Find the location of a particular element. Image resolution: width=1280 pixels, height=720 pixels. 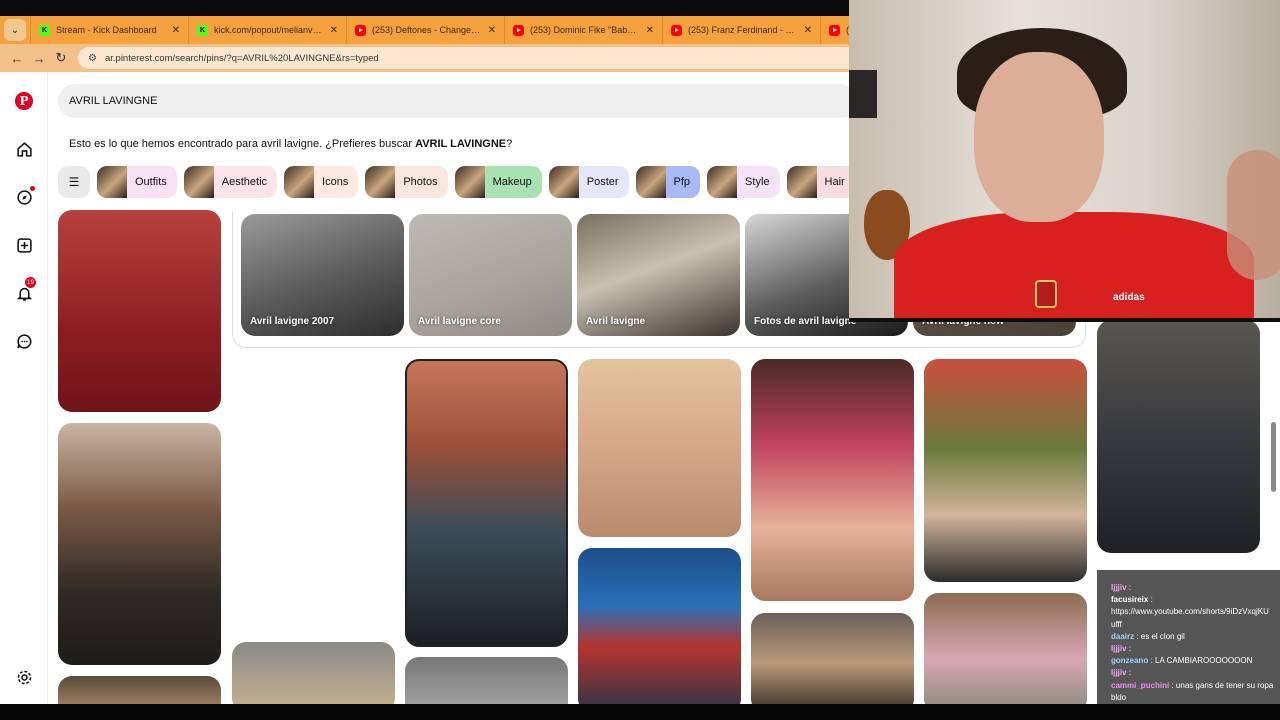

chip-makeup: Makeup is located at coordinates (498, 182).